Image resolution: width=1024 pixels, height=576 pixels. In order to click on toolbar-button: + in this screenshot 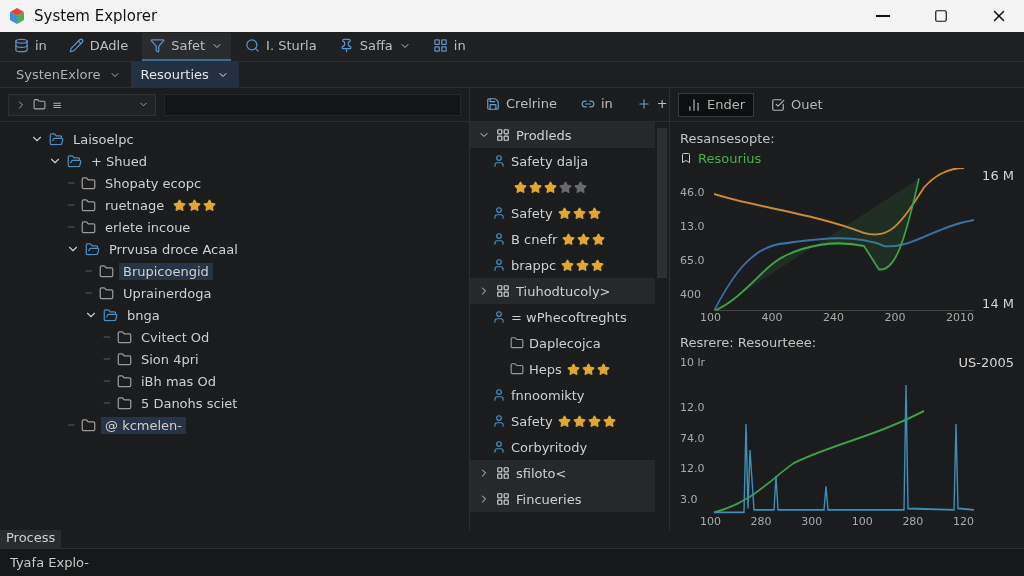, I will do `click(652, 104)`.